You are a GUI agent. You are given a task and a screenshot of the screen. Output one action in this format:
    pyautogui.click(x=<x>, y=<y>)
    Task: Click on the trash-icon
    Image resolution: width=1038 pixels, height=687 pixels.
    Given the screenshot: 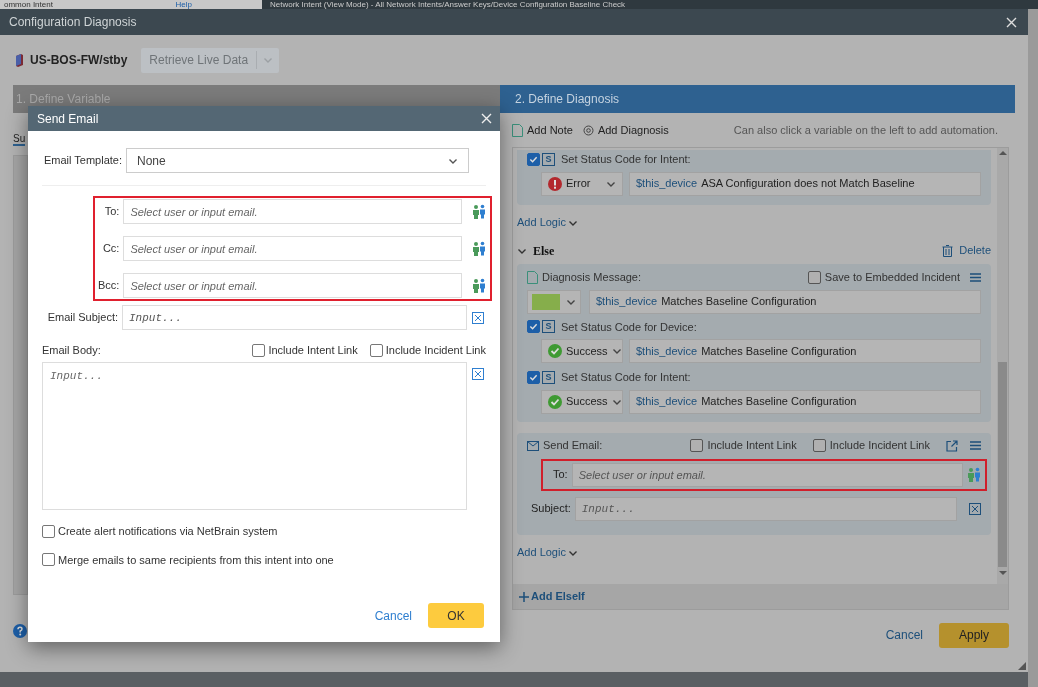 What is the action you would take?
    pyautogui.click(x=948, y=250)
    